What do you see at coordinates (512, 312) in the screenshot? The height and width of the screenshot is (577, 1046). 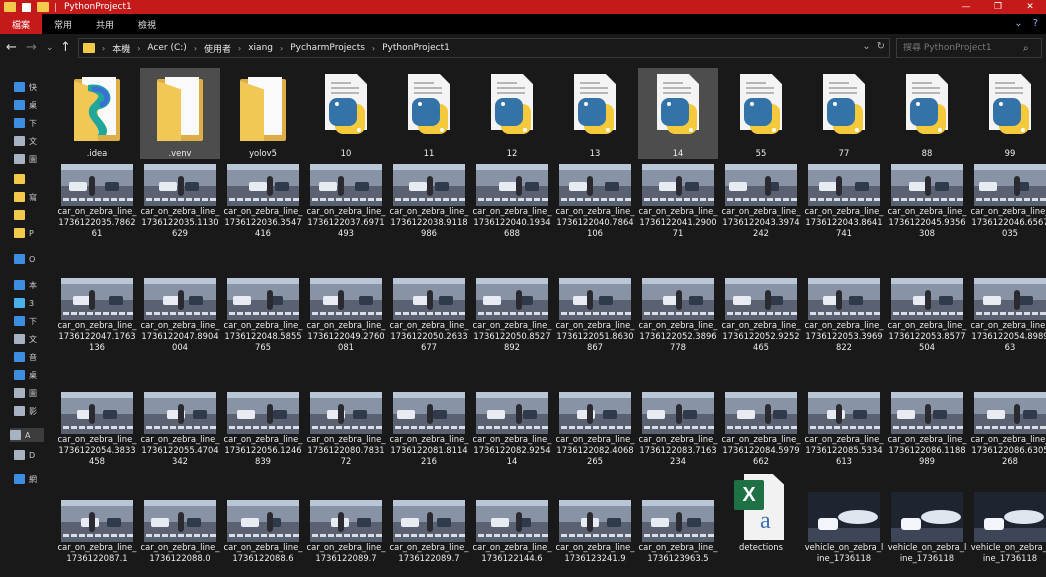 I see `file-item: car_on_zebra_line_1736122050.8527892` at bounding box center [512, 312].